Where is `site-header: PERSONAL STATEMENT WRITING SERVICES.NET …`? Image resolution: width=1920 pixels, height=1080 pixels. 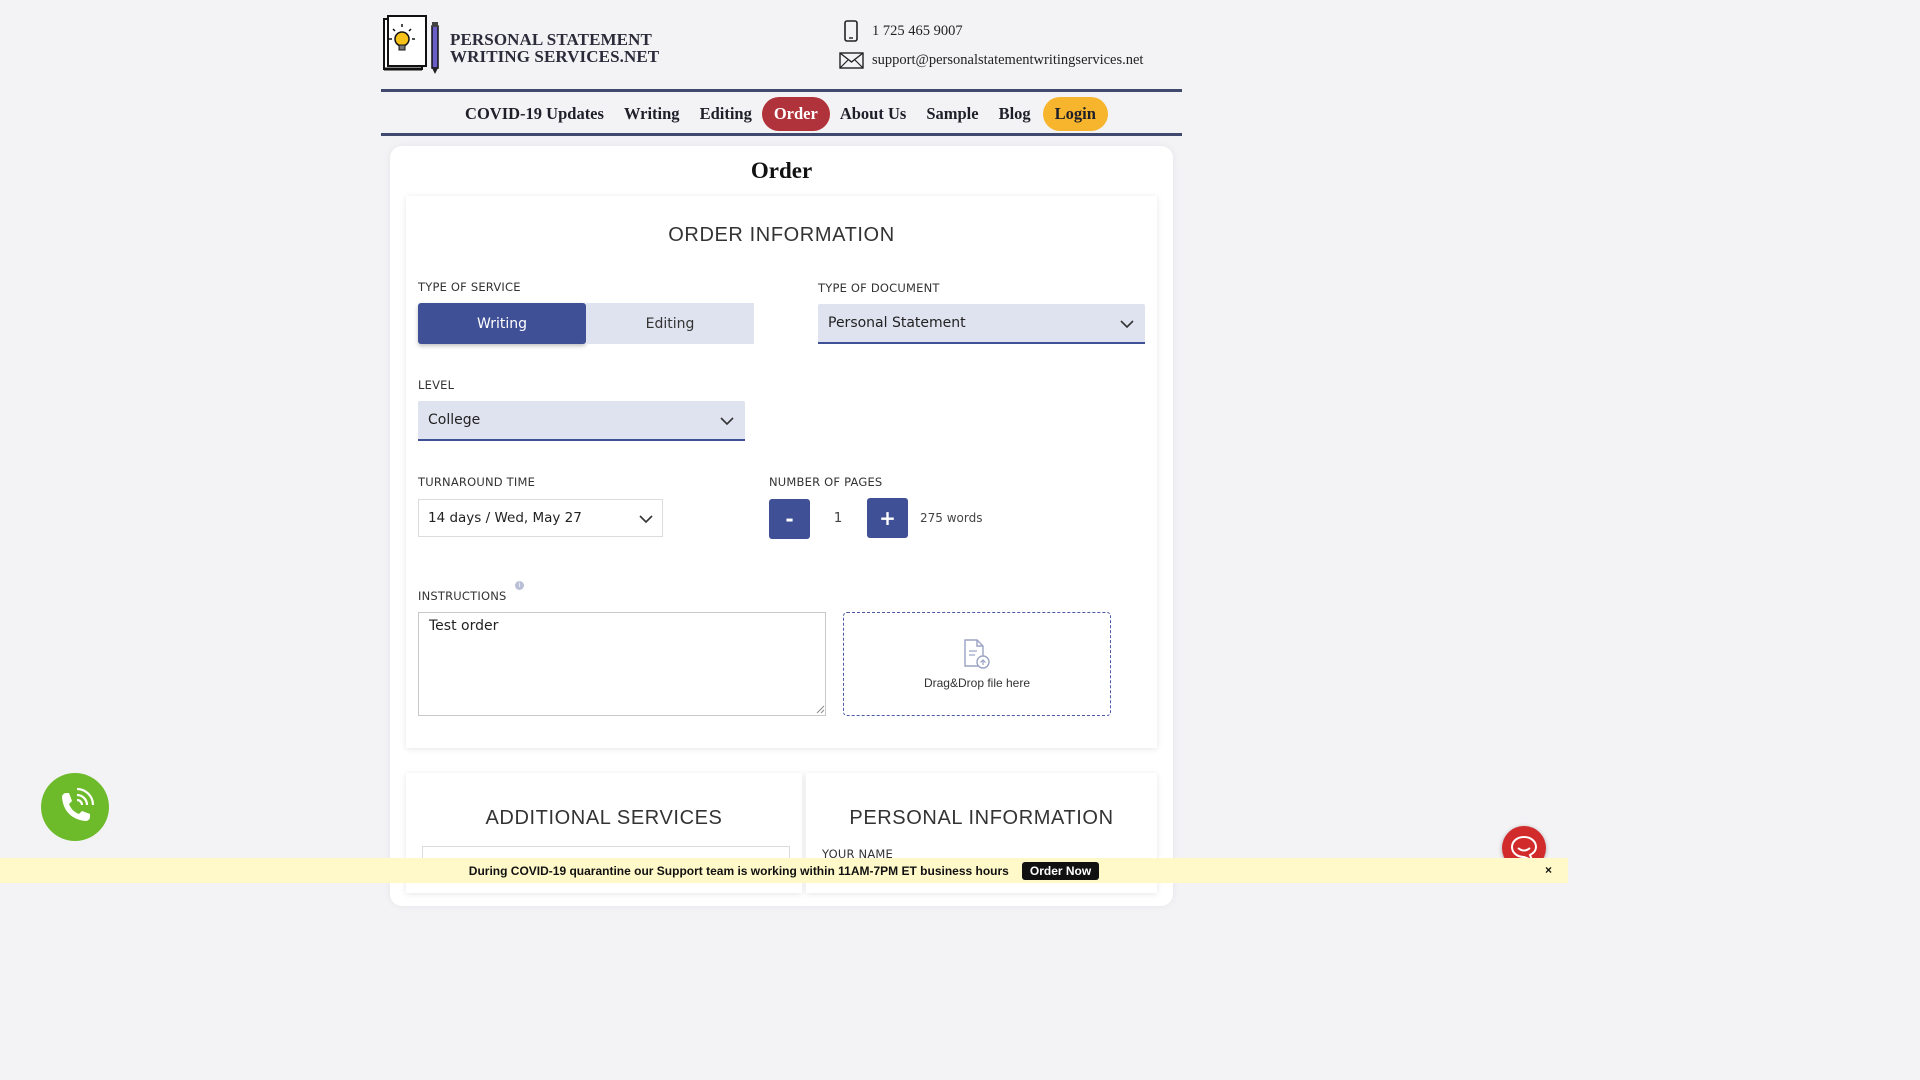 site-header: PERSONAL STATEMENT WRITING SERVICES.NET … is located at coordinates (781, 47).